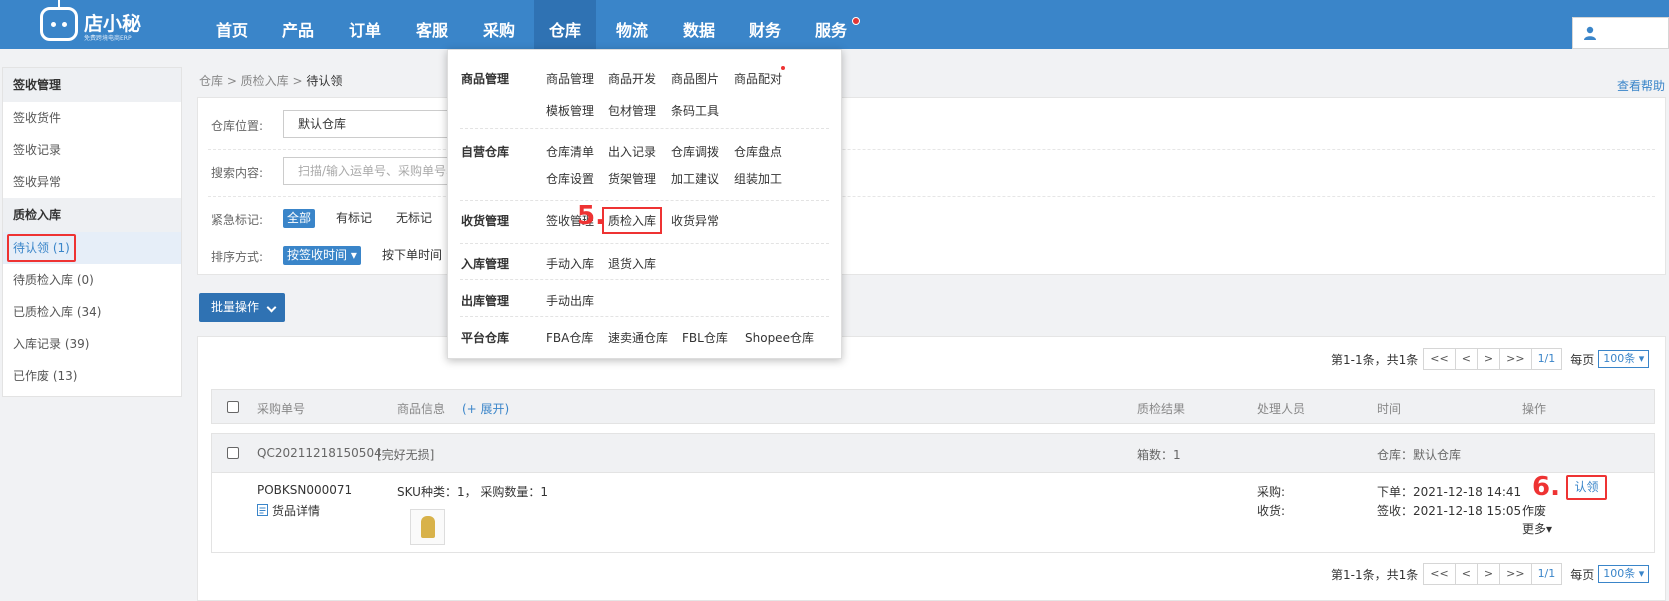  I want to click on sidebar-item-pending-inspection: 待质检入库 (0), so click(92, 280).